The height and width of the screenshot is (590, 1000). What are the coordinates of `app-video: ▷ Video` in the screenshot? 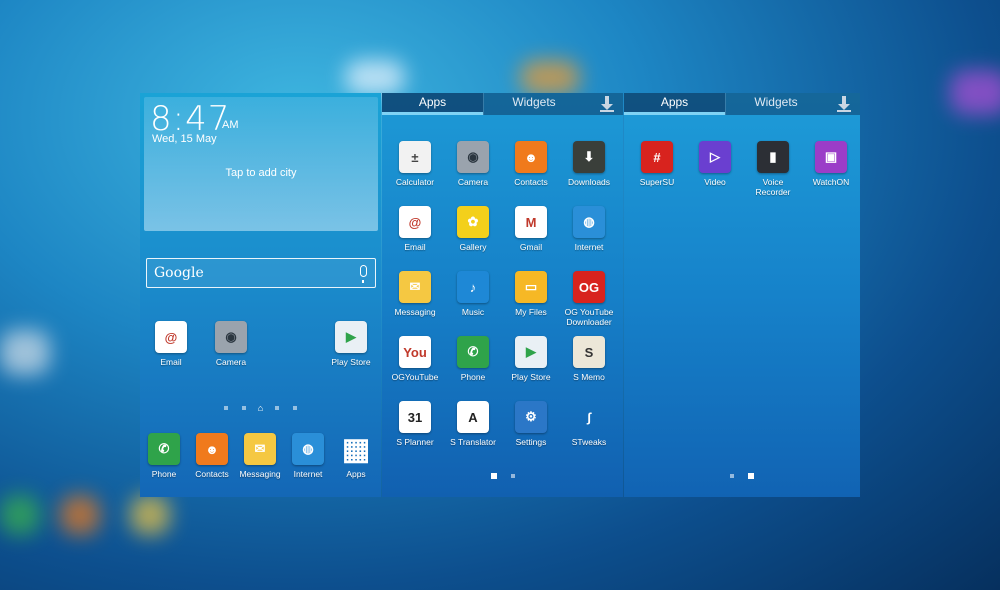 It's located at (715, 164).